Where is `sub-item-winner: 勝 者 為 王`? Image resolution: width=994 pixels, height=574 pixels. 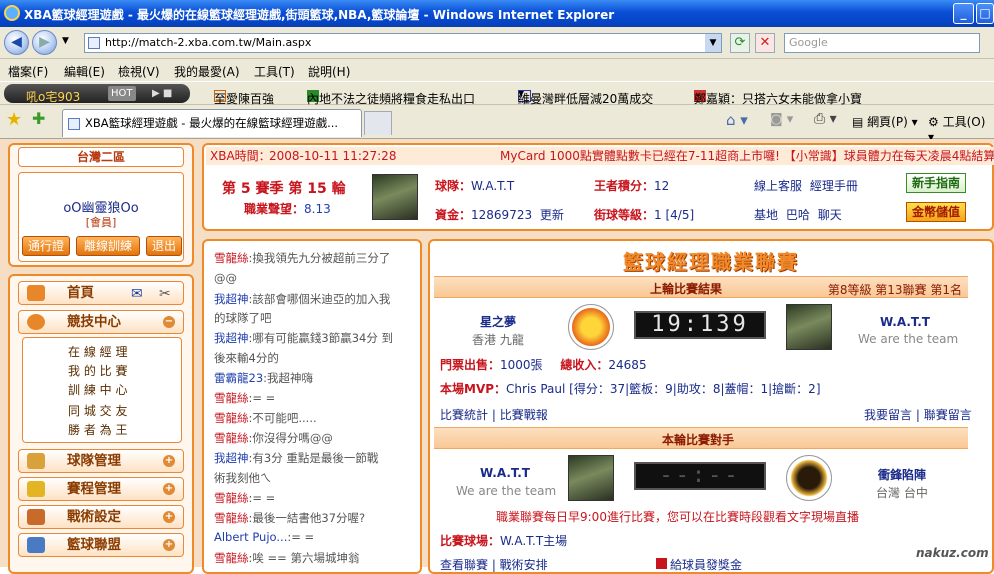
sub-item-winner: 勝 者 為 王 is located at coordinates (97, 429).